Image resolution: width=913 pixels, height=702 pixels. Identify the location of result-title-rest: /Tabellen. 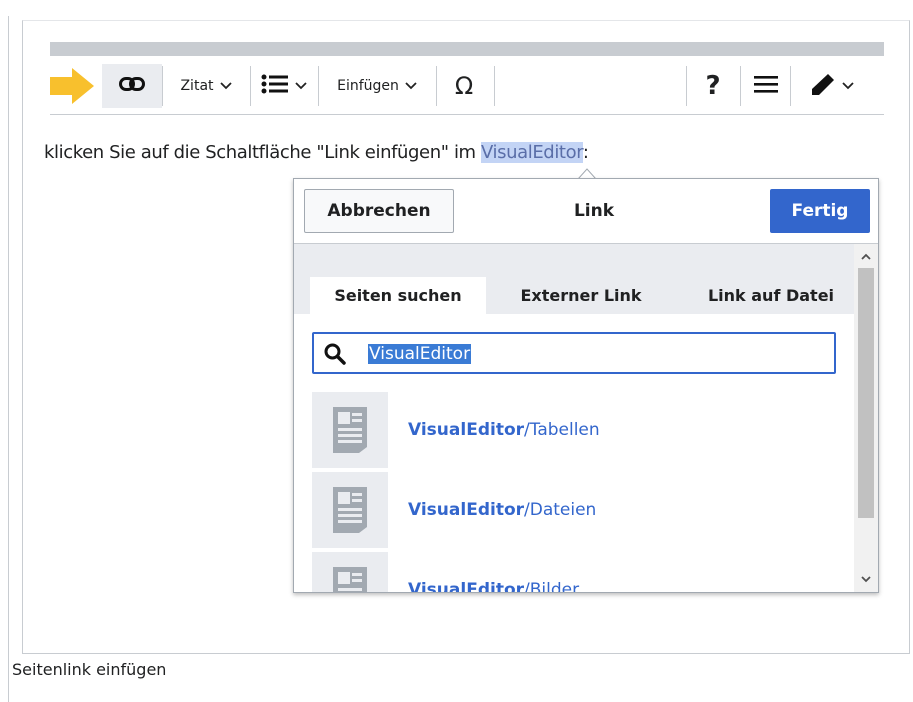
(562, 430).